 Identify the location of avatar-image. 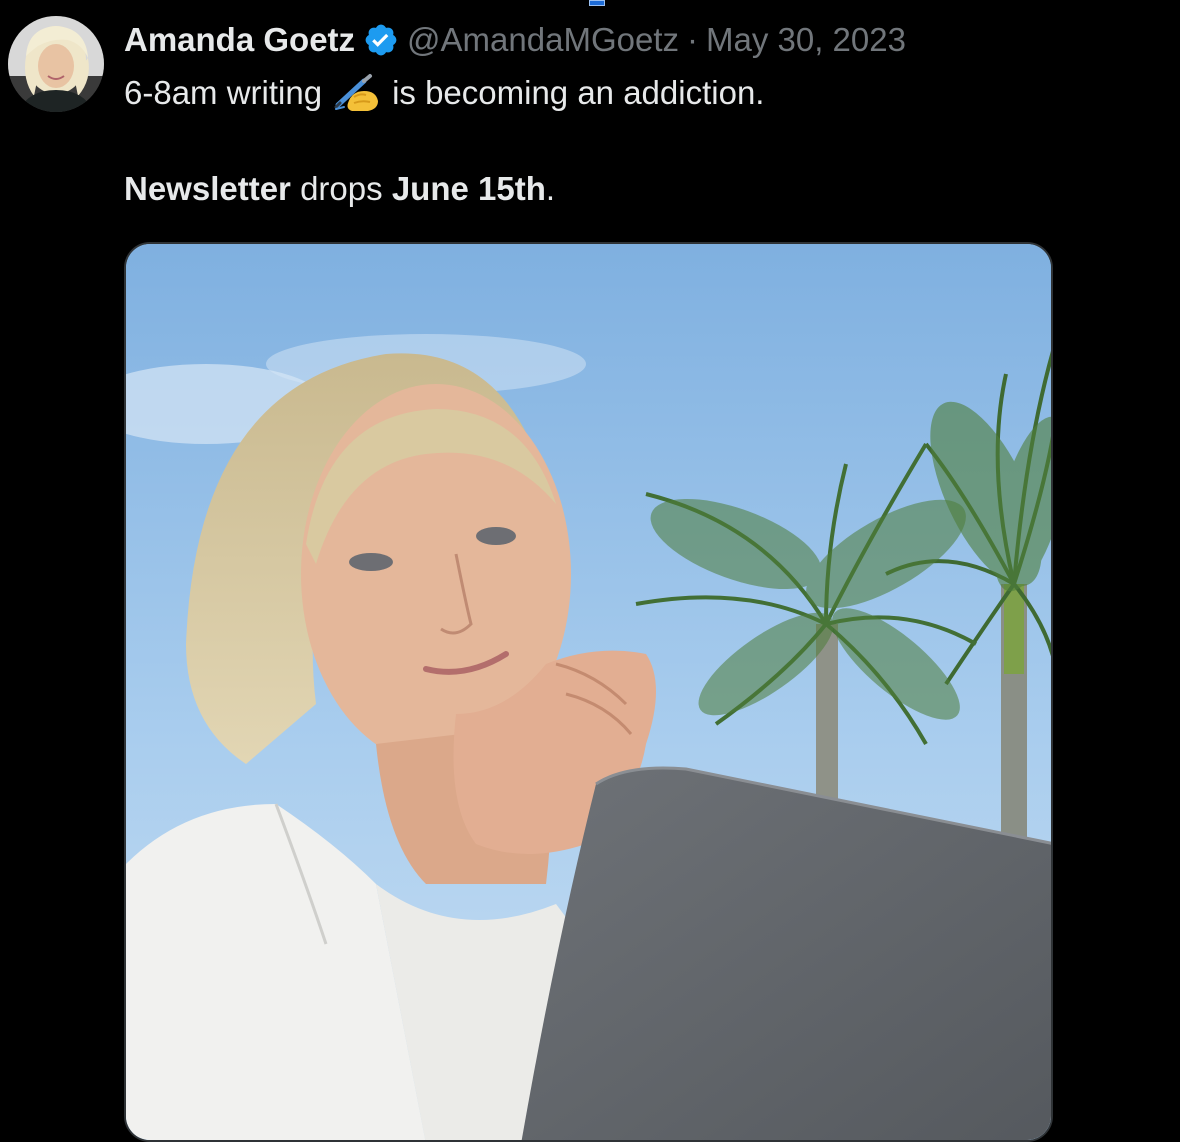
(56, 64).